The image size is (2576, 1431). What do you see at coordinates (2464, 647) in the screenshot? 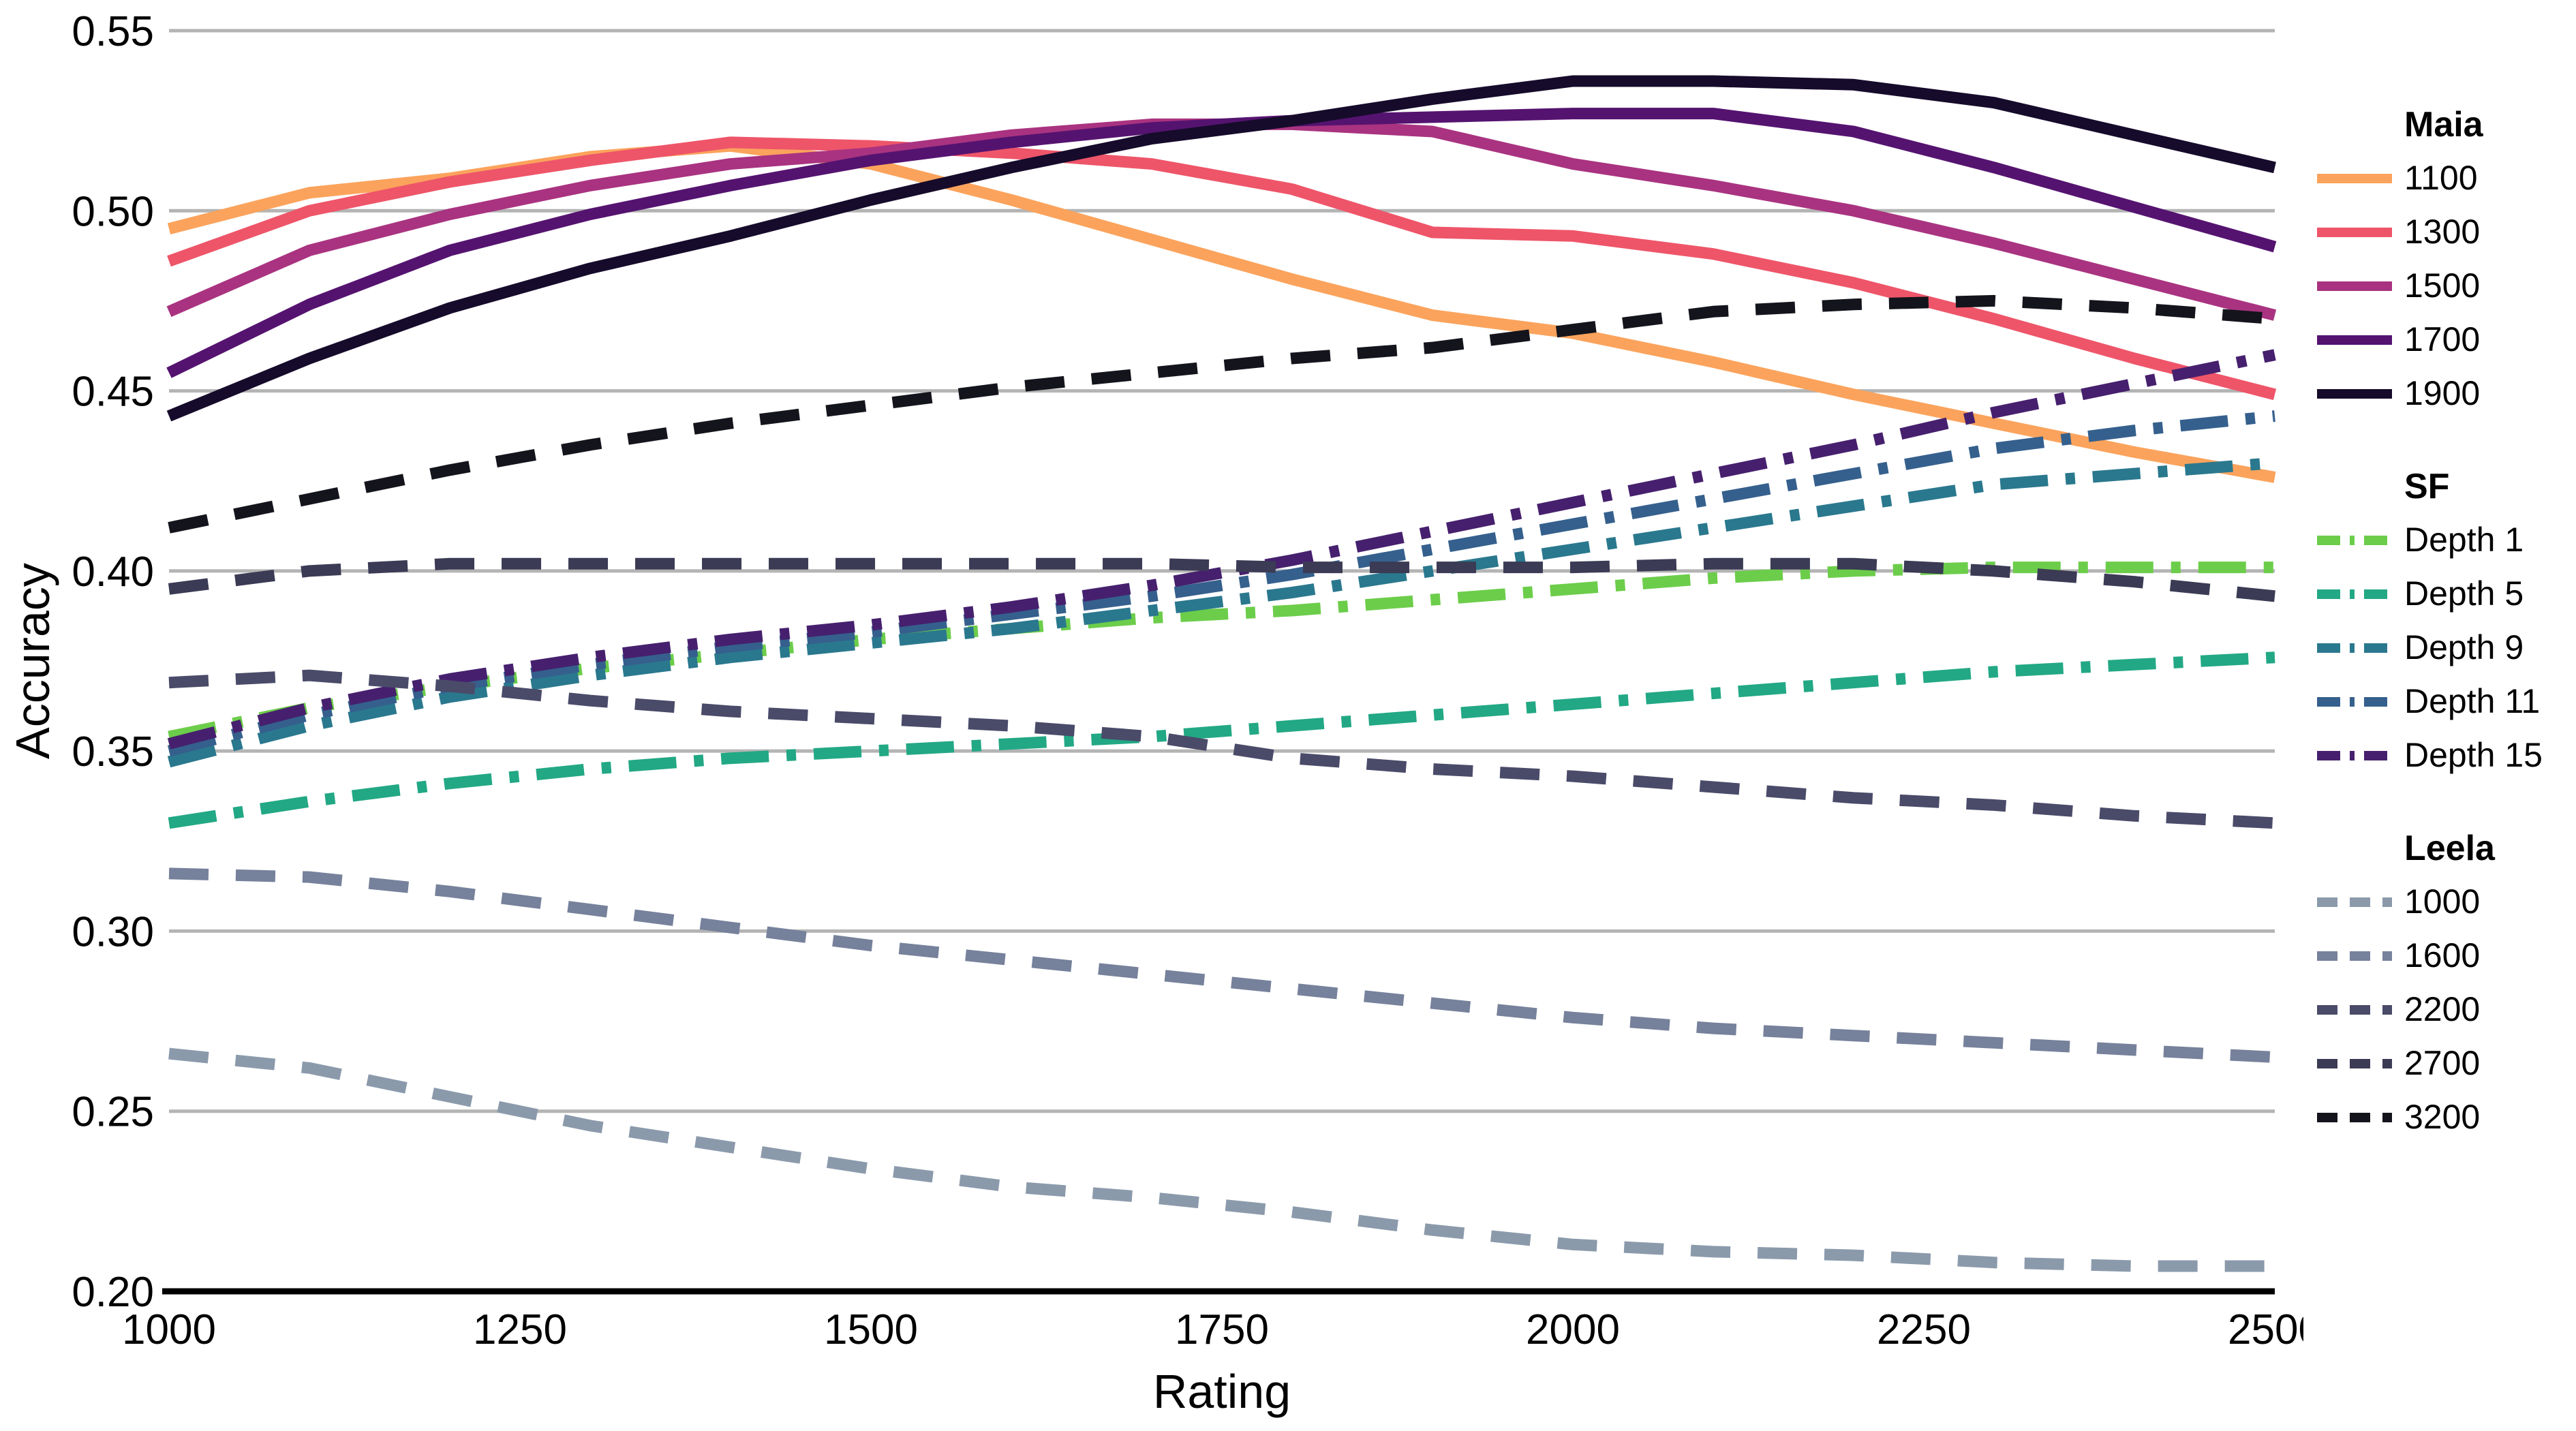
I see `legend-item-label: Depth 9` at bounding box center [2464, 647].